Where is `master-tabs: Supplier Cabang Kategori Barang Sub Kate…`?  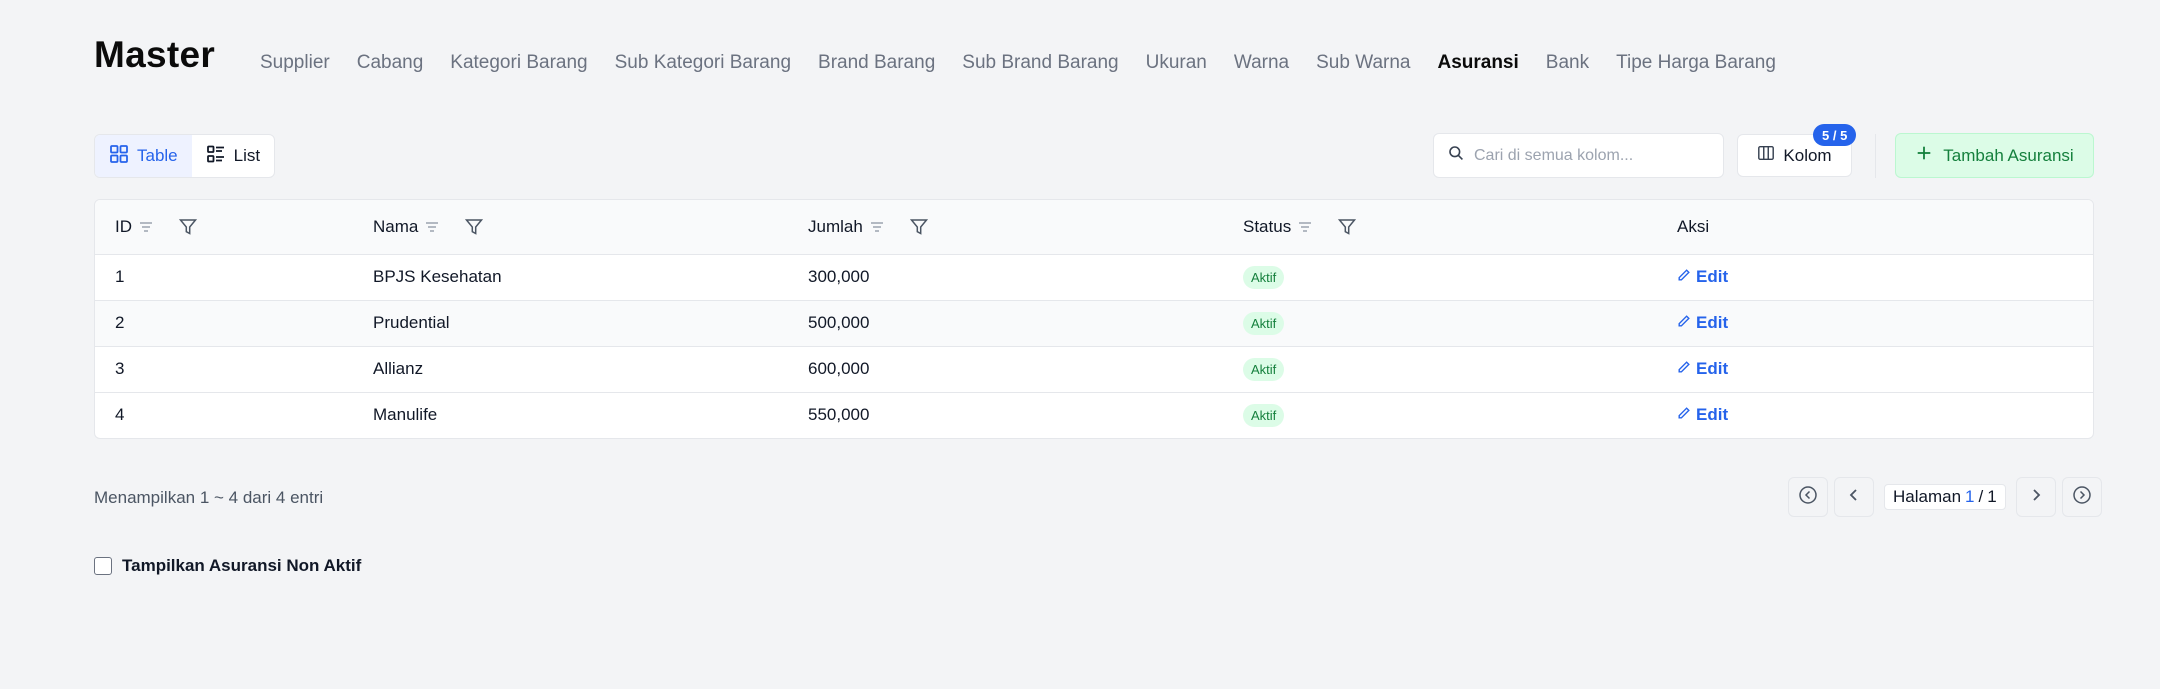 master-tabs: Supplier Cabang Kategori Barang Sub Kate… is located at coordinates (1018, 63).